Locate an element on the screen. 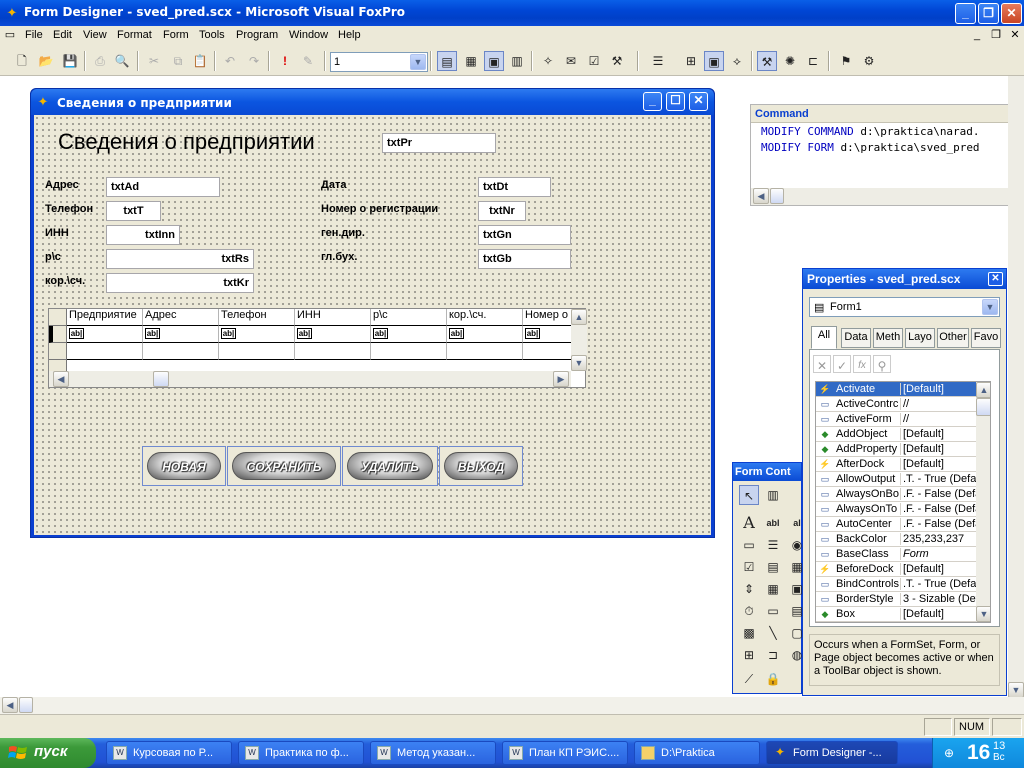 The height and width of the screenshot is (768, 1024). label-control-icon: A is located at coordinates (749, 523).